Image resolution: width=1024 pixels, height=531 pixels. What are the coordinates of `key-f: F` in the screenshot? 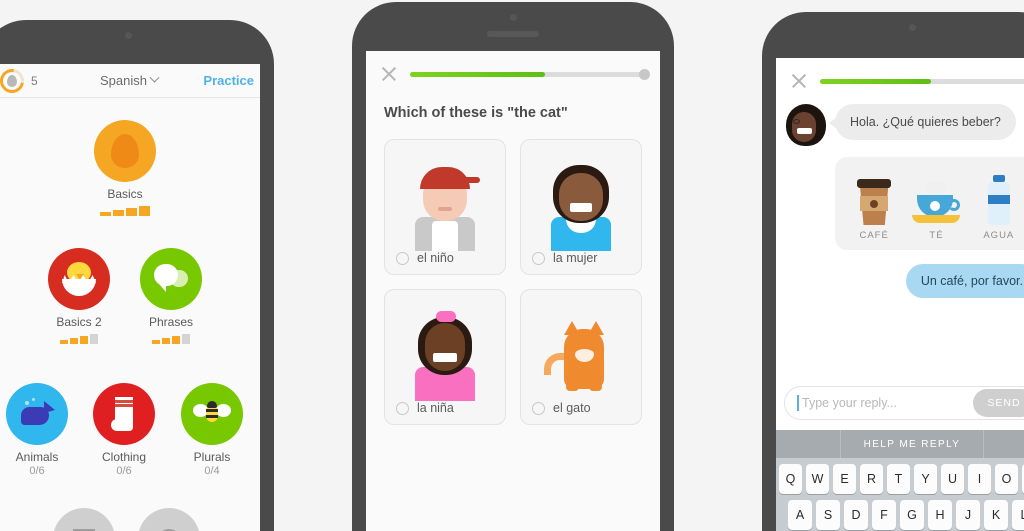 It's located at (884, 515).